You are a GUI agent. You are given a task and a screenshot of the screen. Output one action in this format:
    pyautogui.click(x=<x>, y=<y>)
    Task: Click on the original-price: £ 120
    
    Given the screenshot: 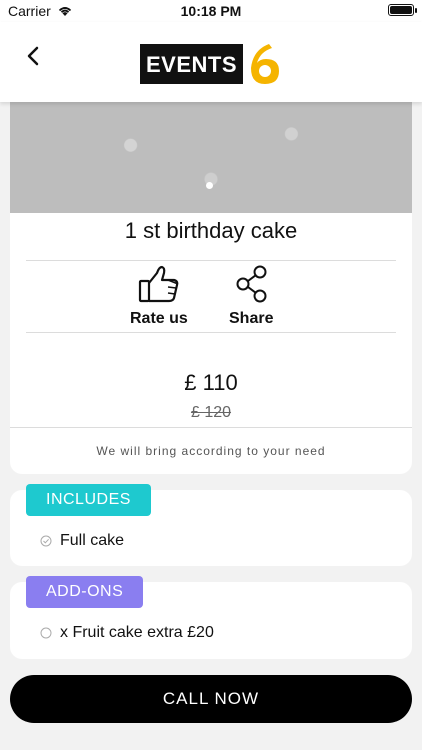 What is the action you would take?
    pyautogui.click(x=211, y=412)
    